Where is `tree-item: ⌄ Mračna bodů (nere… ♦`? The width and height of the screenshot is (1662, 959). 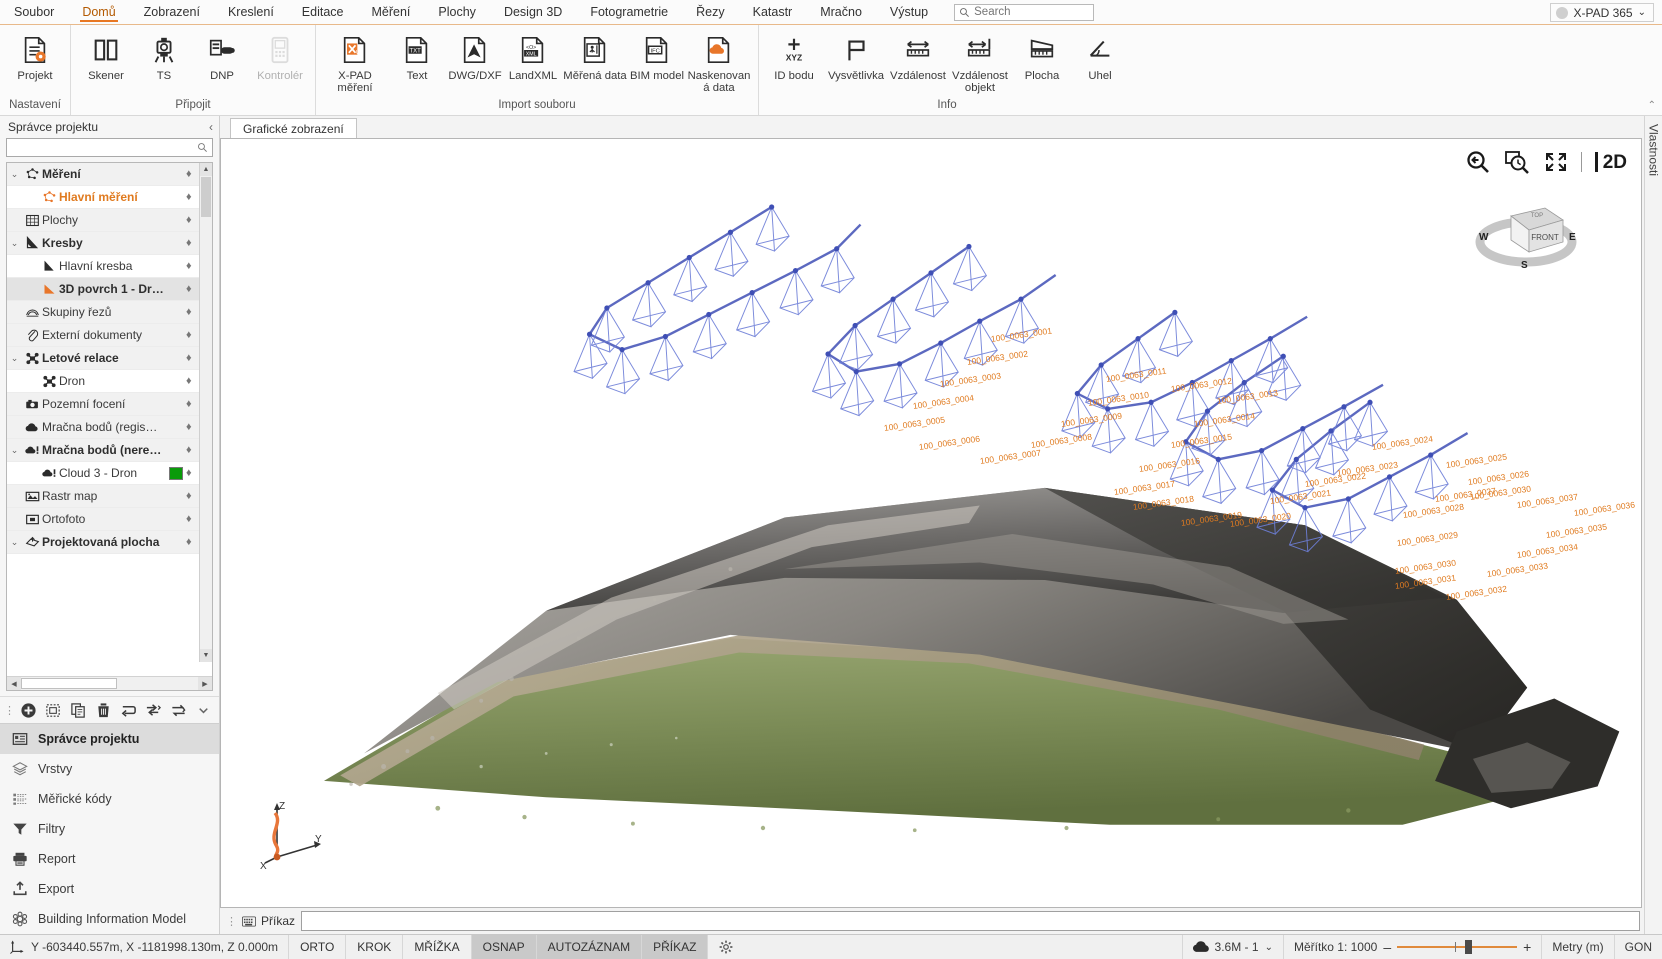
tree-item: ⌄ Mračna bodů (nere… ♦ is located at coordinates (103, 450).